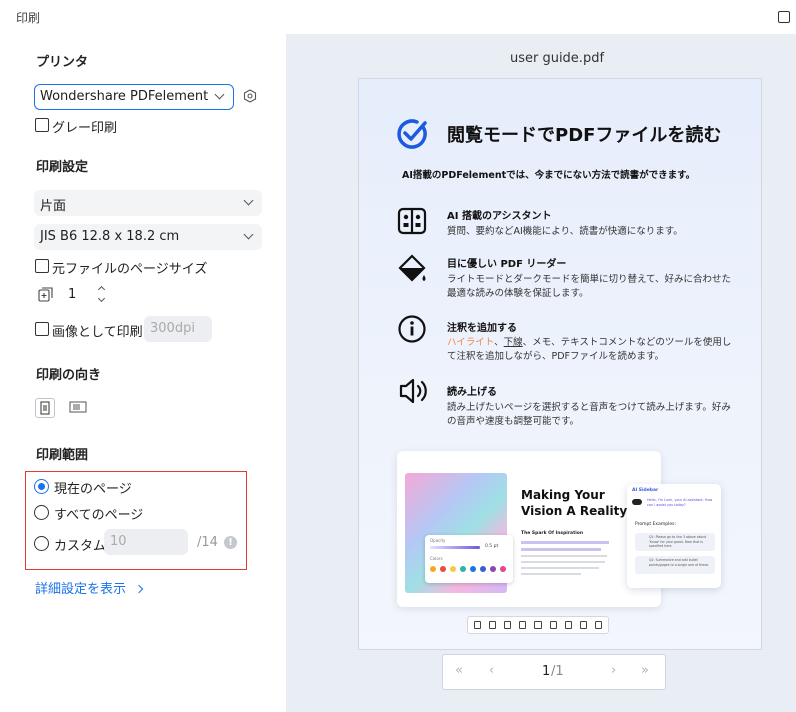  Describe the element at coordinates (412, 329) in the screenshot. I see `info-icon` at that location.